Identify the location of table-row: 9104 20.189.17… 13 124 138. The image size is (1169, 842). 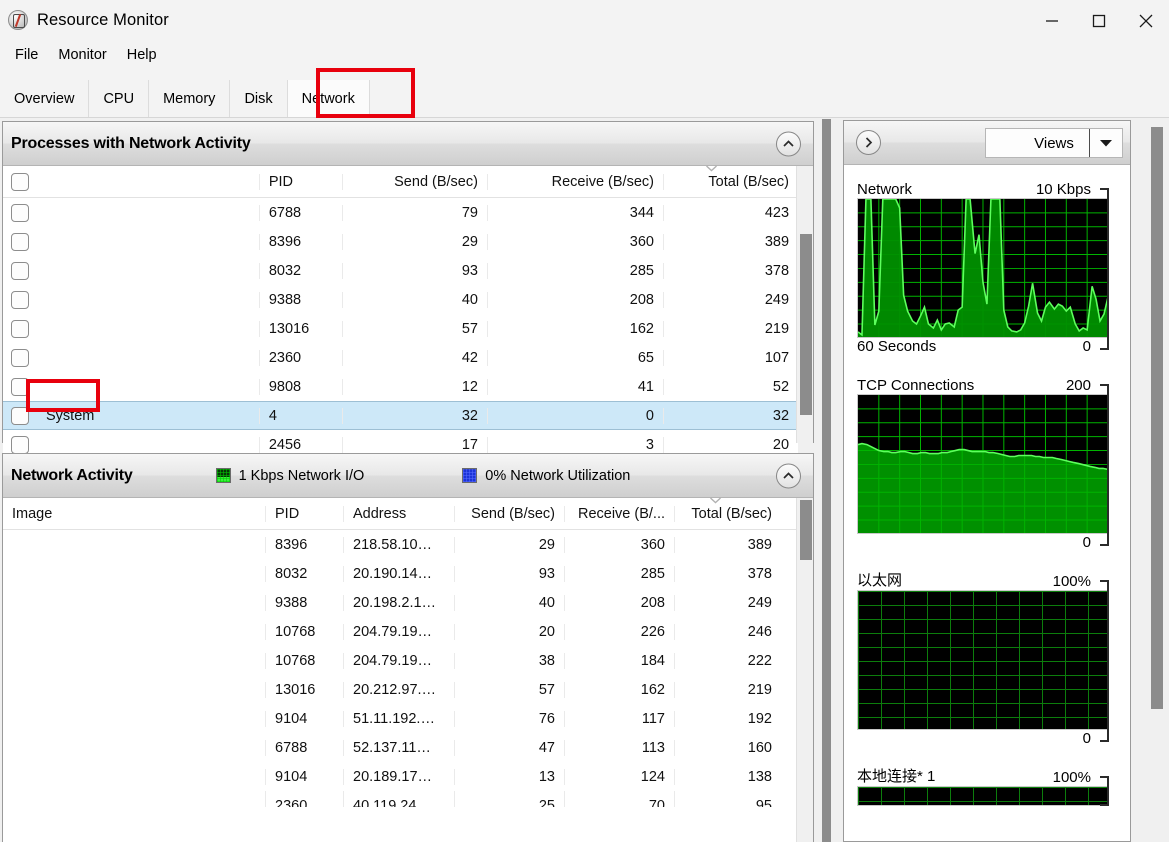
(400, 776).